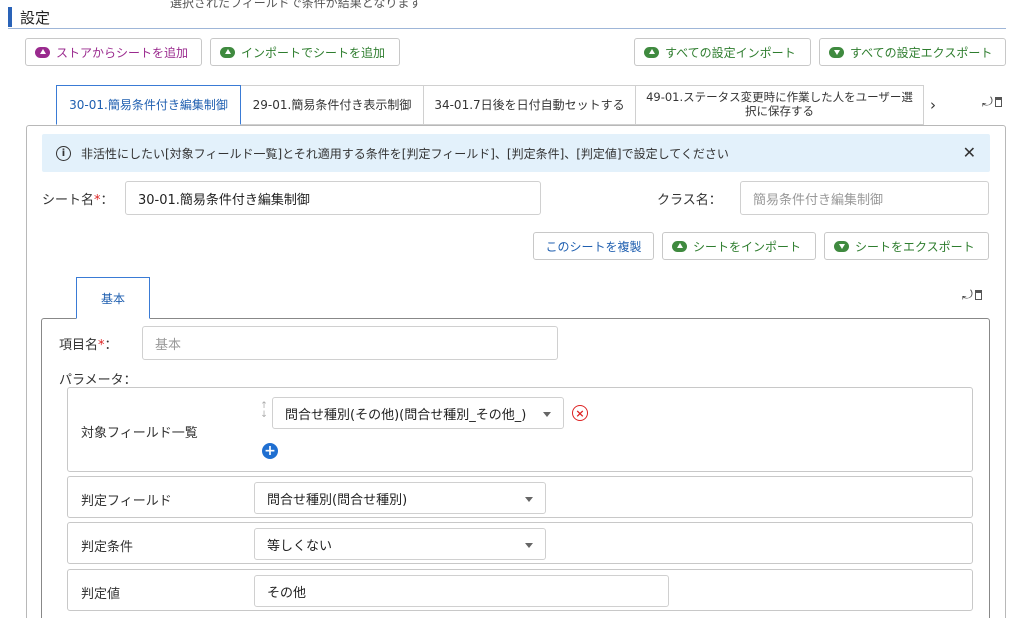  I want to click on tab-sheet-29-01: 29-01.簡易条件付き表示制御, so click(332, 105).